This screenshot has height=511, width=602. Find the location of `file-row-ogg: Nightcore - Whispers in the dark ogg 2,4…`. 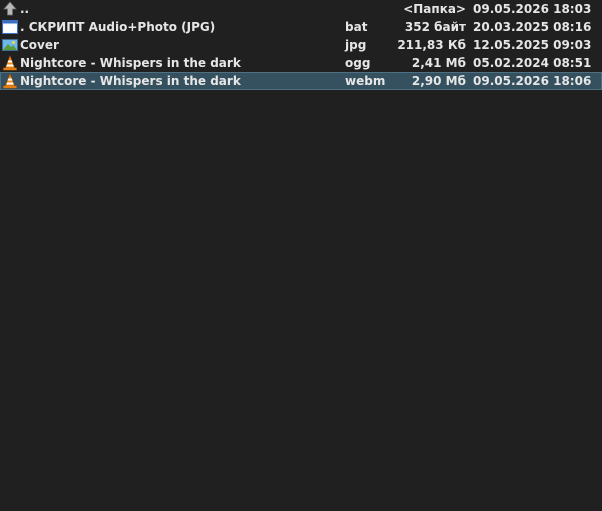

file-row-ogg: Nightcore - Whispers in the dark ogg 2,4… is located at coordinates (301, 63).